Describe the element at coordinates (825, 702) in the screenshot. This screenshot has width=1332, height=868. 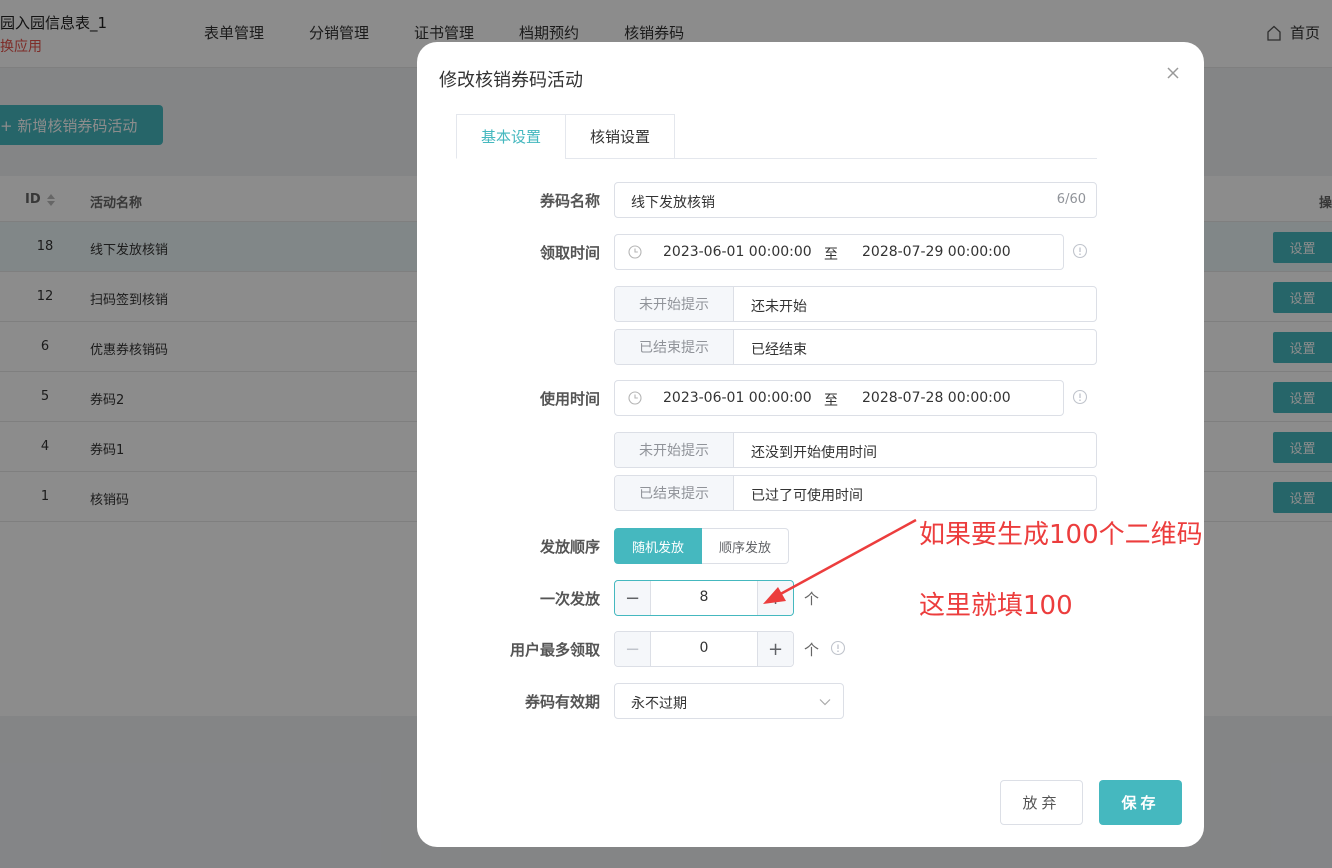
I see `chevron-down-icon` at that location.